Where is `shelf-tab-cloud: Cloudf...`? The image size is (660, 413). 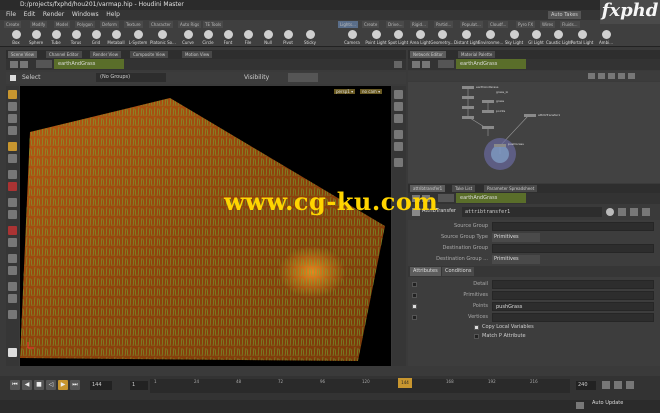
shelf-tab-cloud: Cloudf... is located at coordinates (498, 24).